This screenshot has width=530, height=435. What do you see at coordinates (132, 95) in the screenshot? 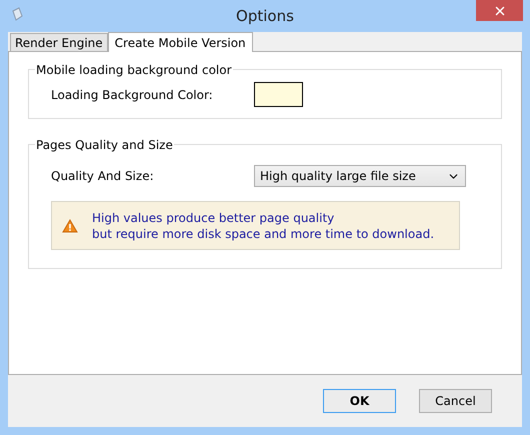
I see `field-label: Loading Background Color:` at bounding box center [132, 95].